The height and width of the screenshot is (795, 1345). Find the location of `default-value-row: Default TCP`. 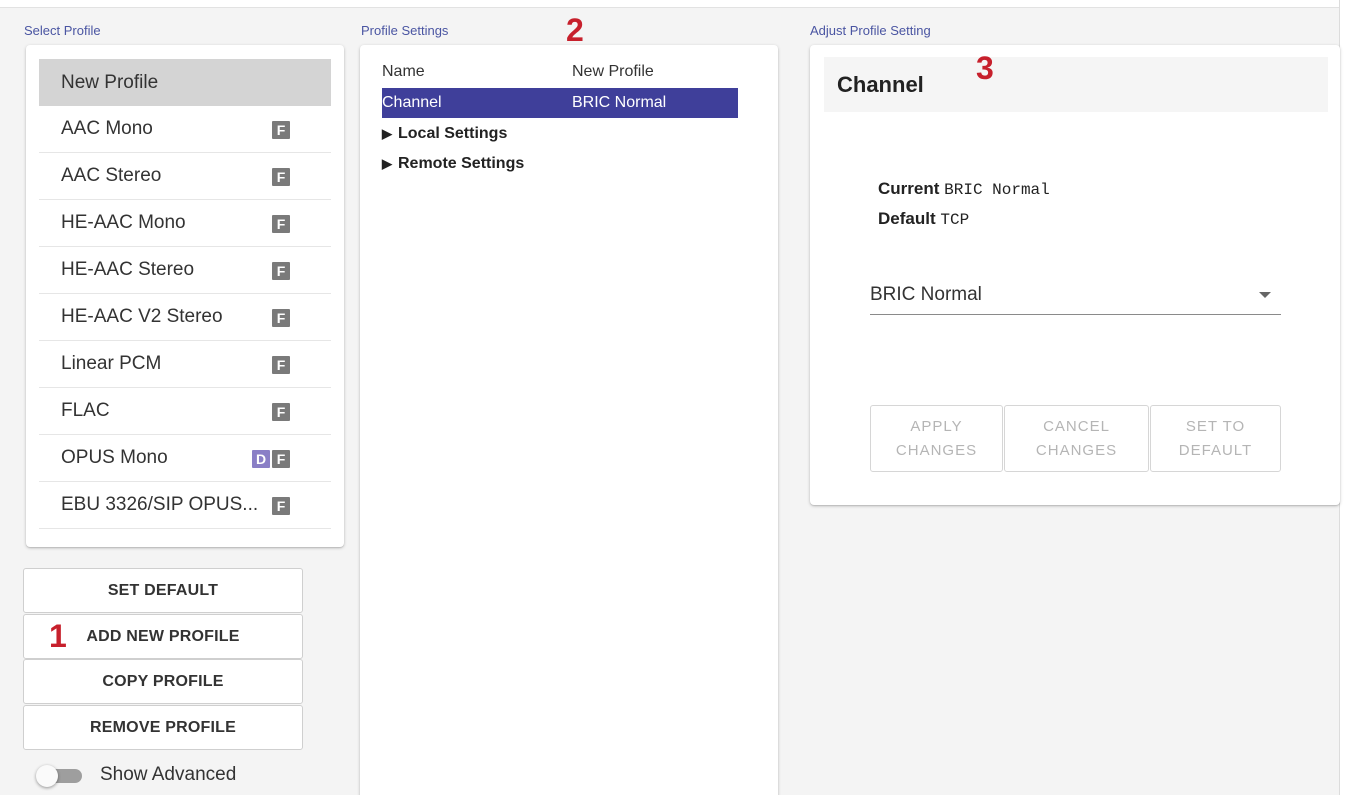

default-value-row: Default TCP is located at coordinates (923, 219).